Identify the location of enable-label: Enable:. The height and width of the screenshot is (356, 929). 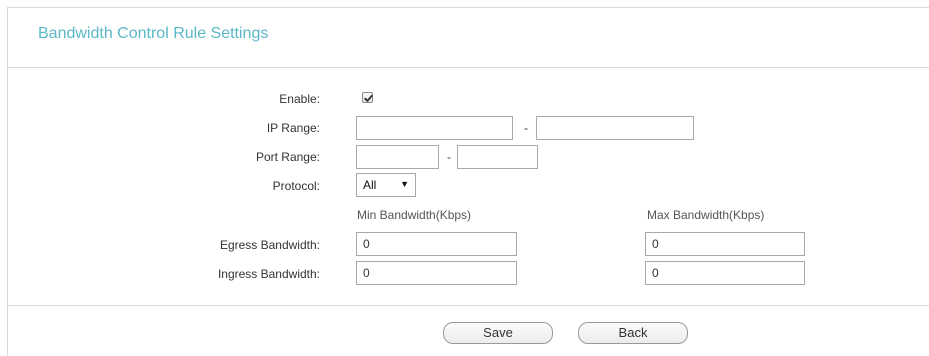
(299, 99).